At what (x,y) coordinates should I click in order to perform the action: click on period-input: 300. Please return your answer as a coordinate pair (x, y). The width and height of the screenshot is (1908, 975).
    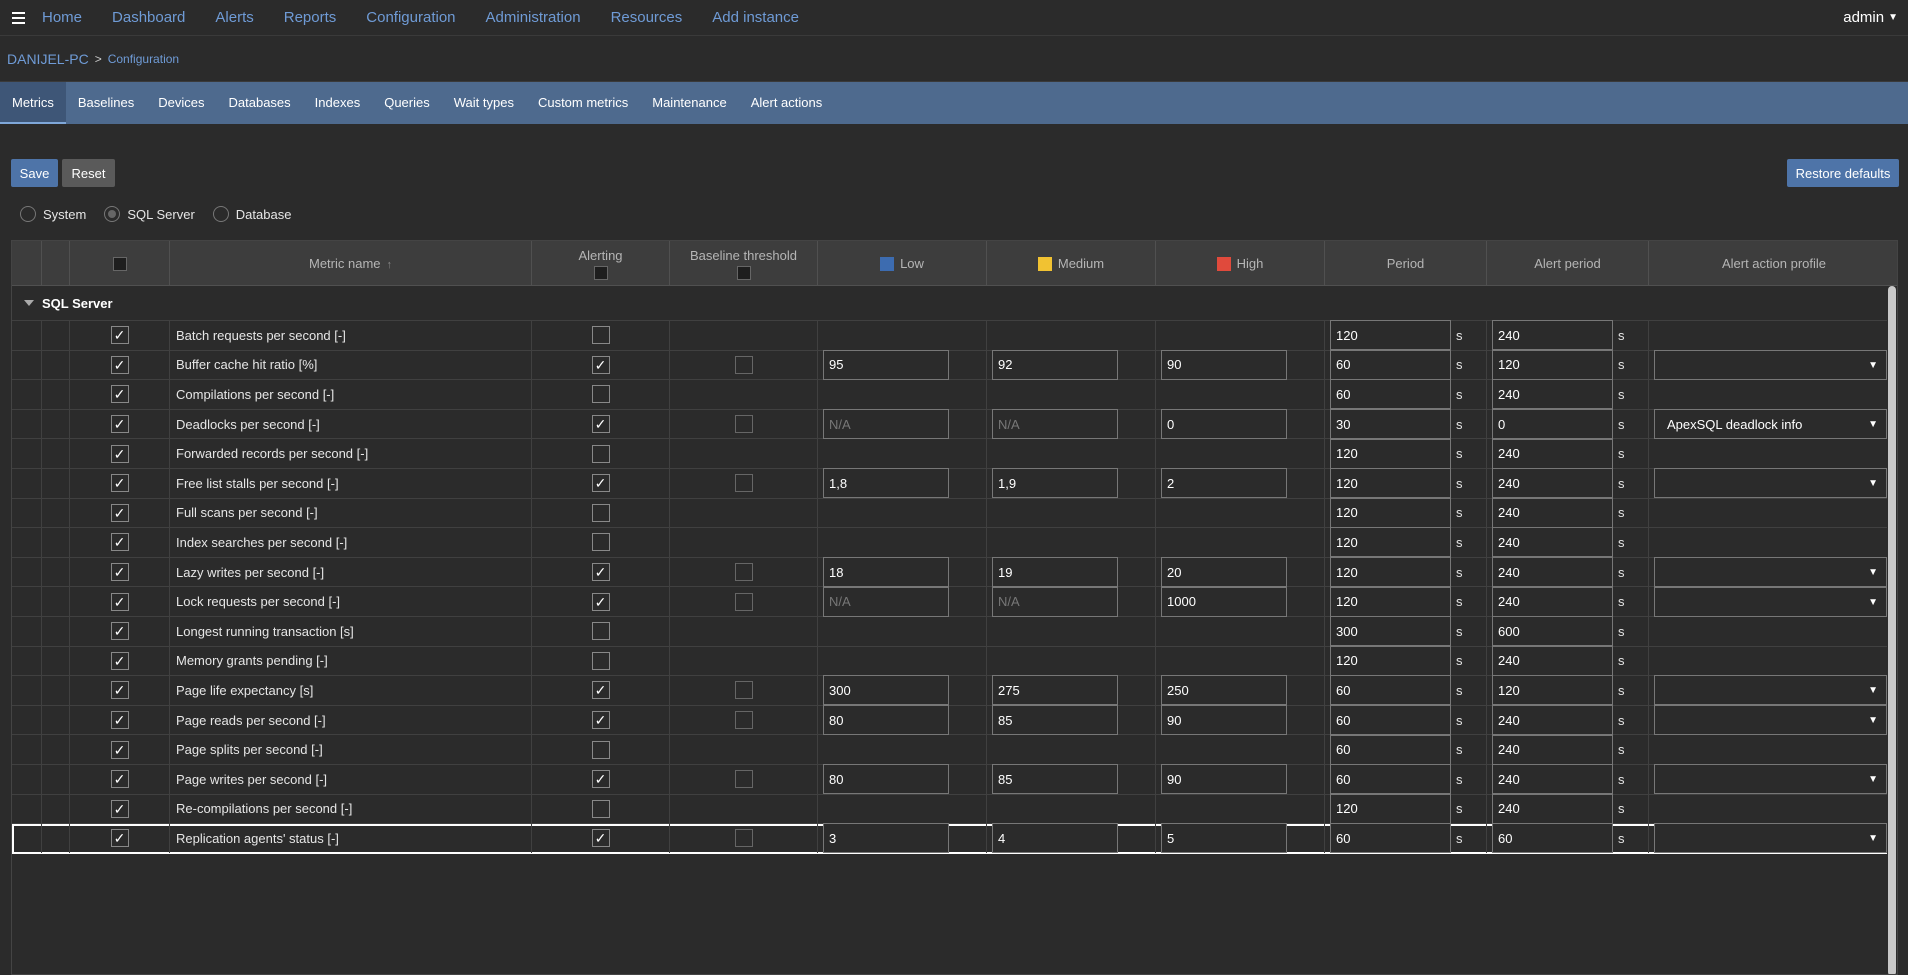
    Looking at the image, I should click on (1390, 631).